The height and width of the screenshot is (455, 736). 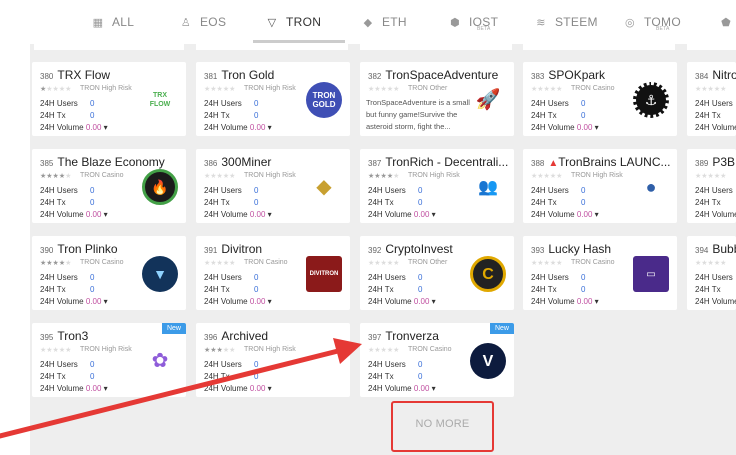 I want to click on arrow-head, so click(x=347, y=351).